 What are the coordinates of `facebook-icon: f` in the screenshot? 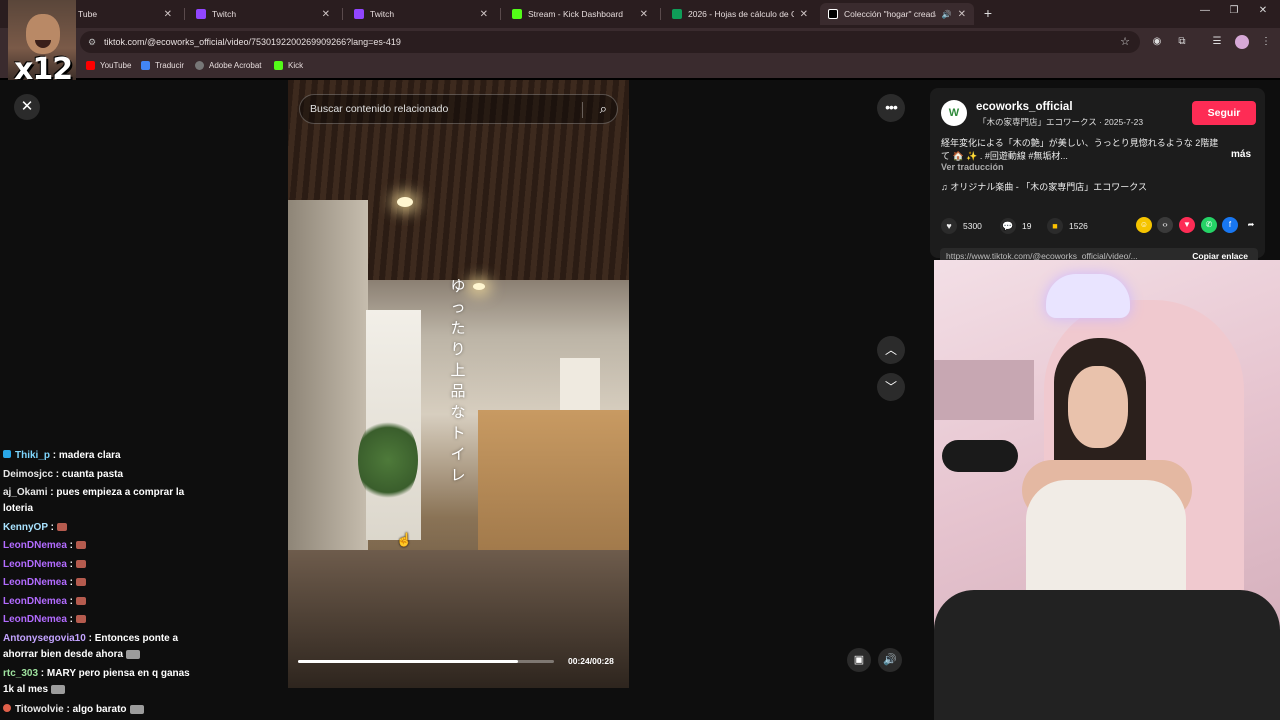 It's located at (1230, 225).